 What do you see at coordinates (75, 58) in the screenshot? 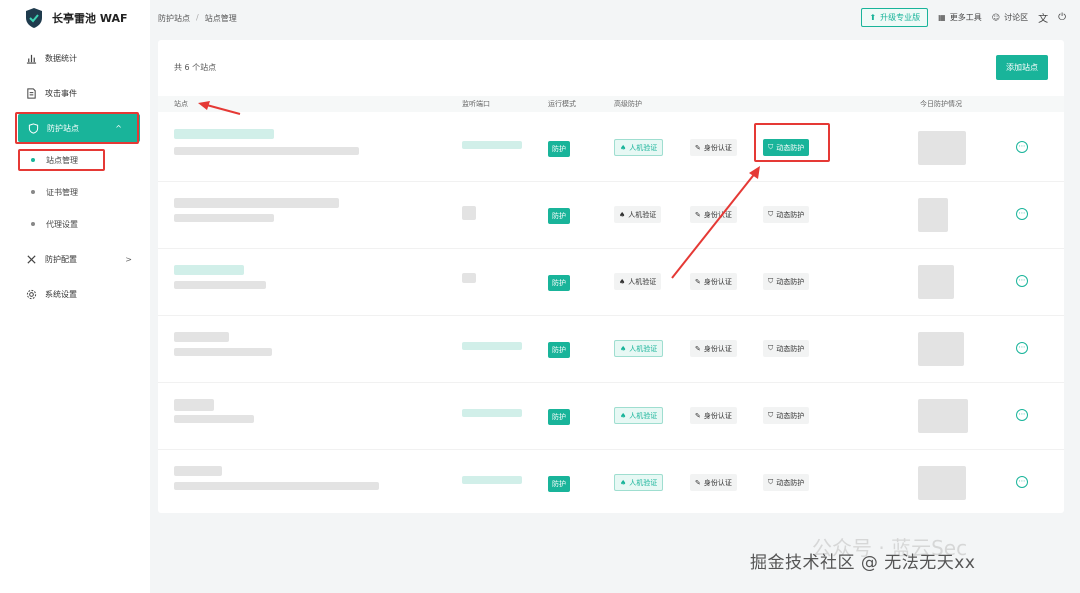
I see `sidebar-item-stats: 数据统计` at bounding box center [75, 58].